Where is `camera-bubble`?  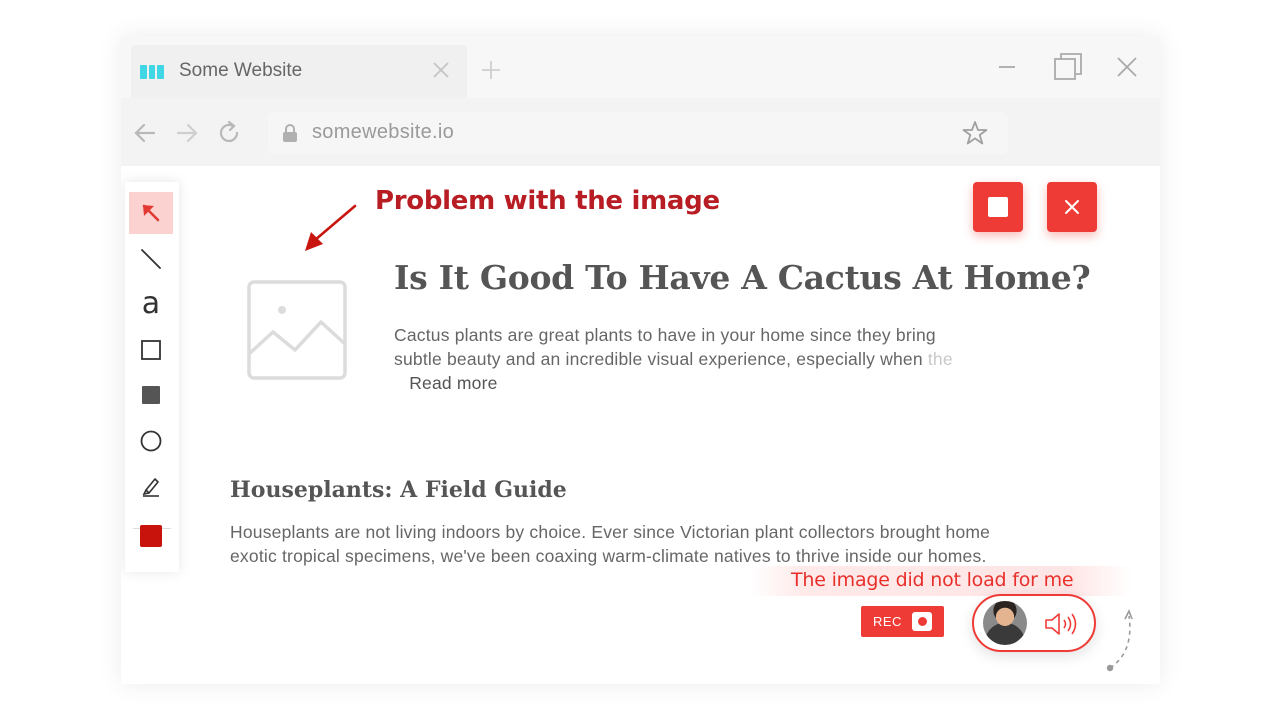 camera-bubble is located at coordinates (1034, 623).